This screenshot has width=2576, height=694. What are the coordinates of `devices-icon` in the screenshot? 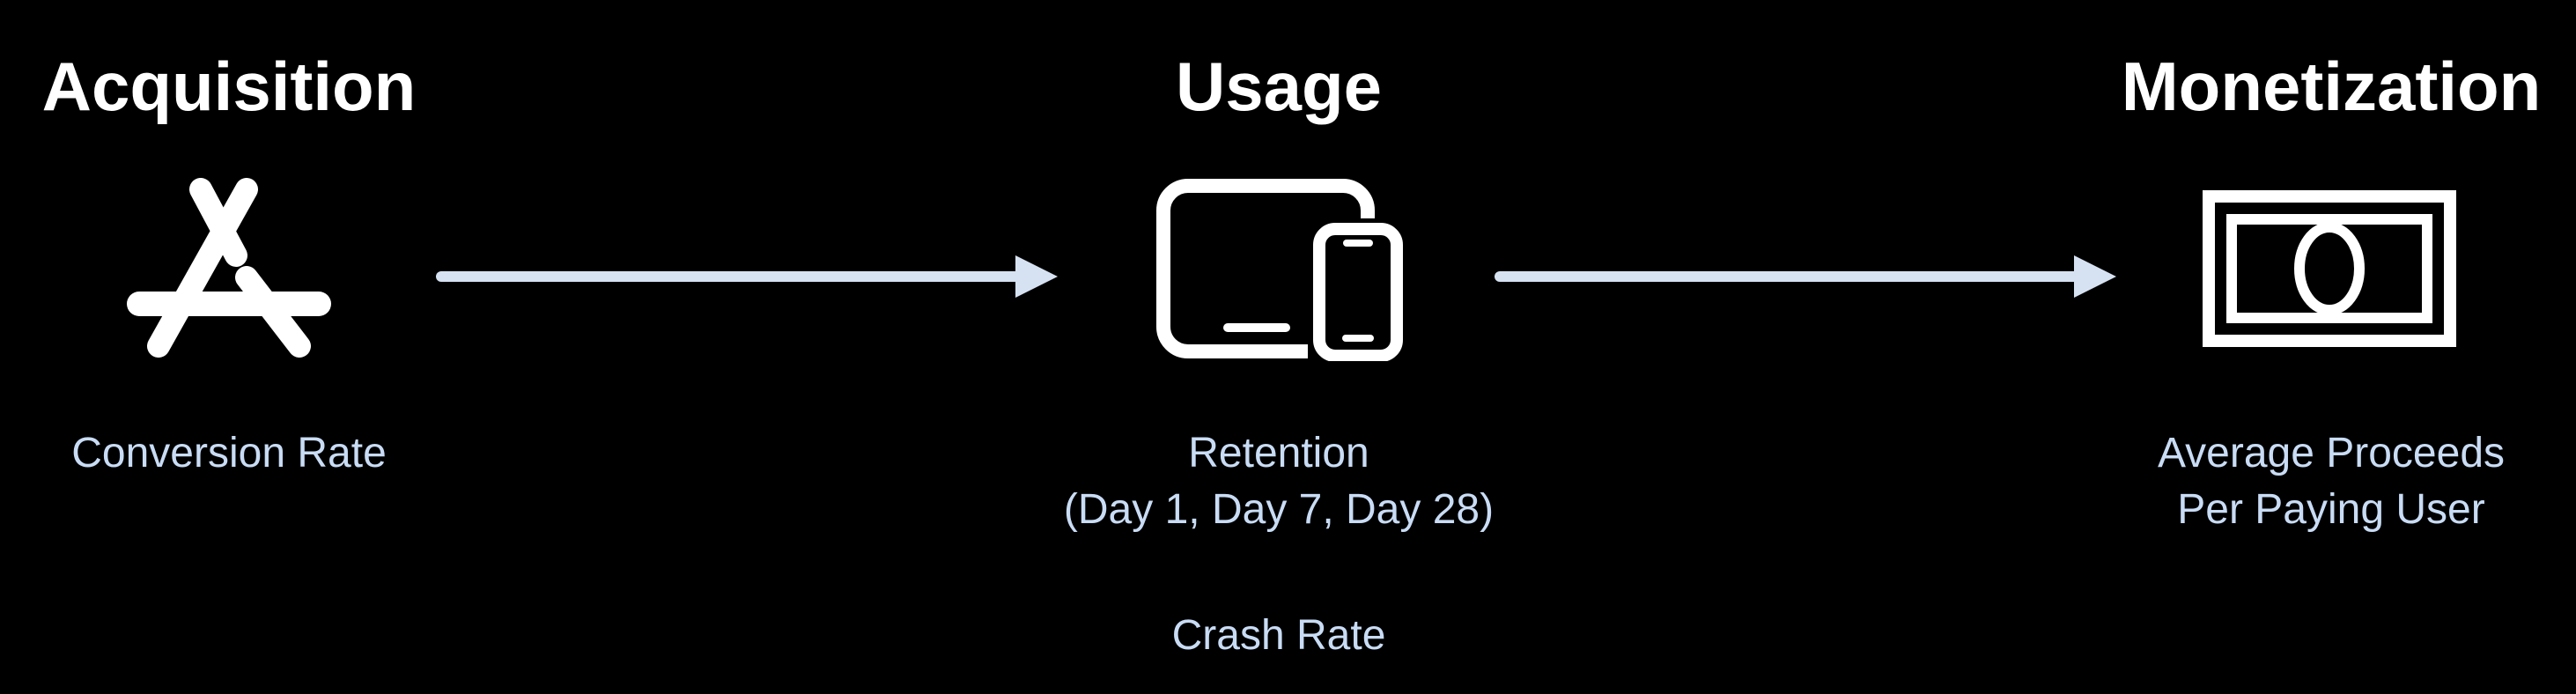 It's located at (1281, 270).